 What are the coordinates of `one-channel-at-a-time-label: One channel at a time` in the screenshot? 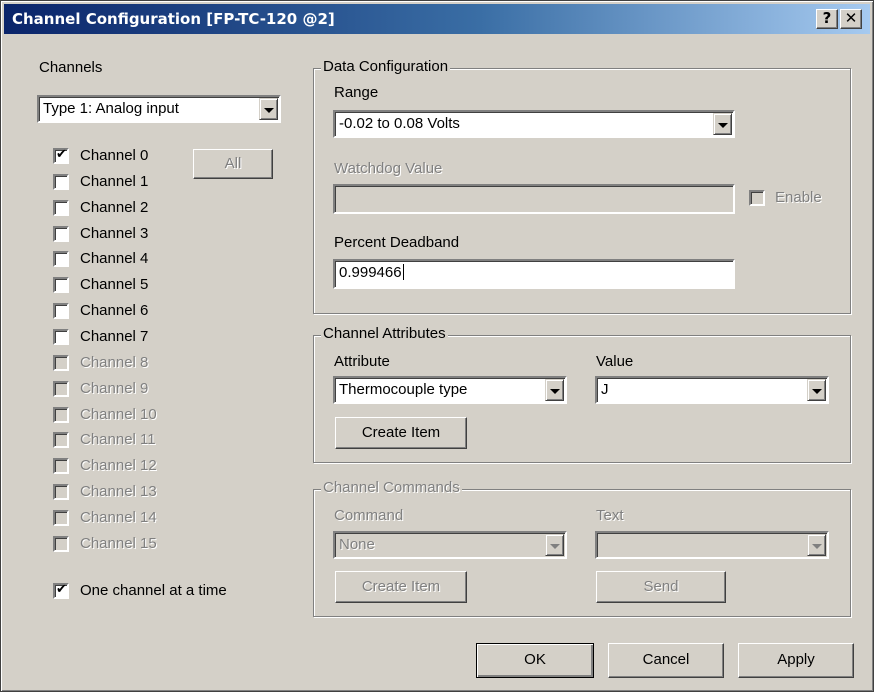 It's located at (153, 590).